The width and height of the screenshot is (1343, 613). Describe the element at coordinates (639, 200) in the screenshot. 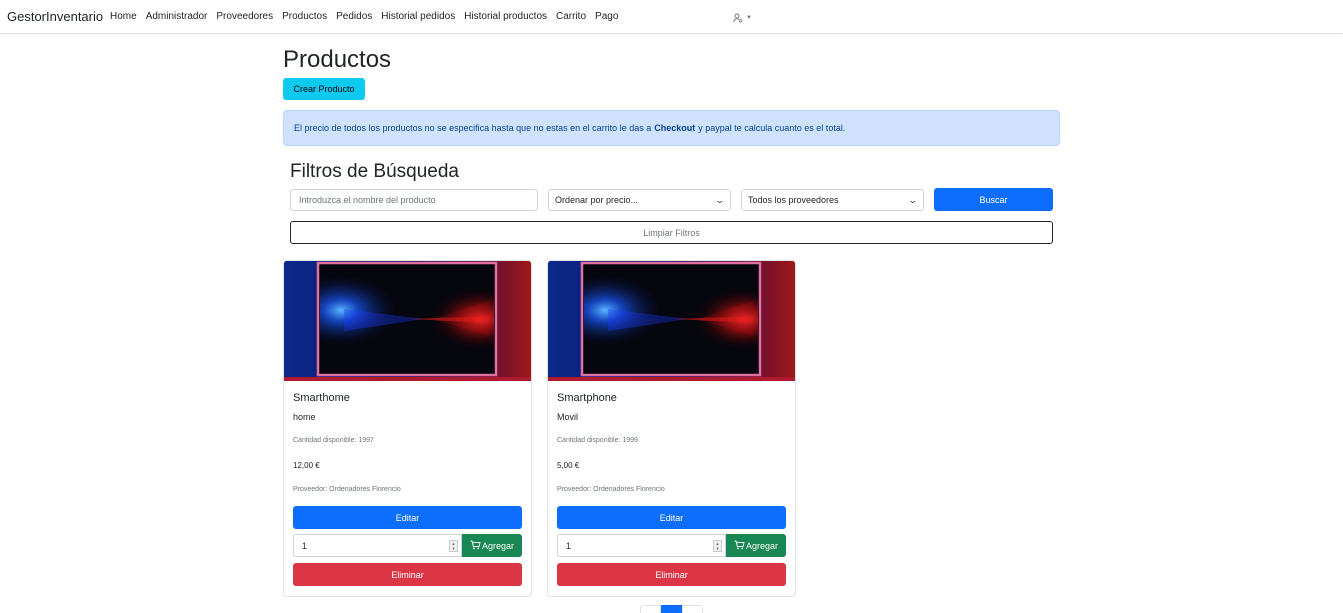

I see `price-order-select: Ordenar por precio... ⌄` at that location.